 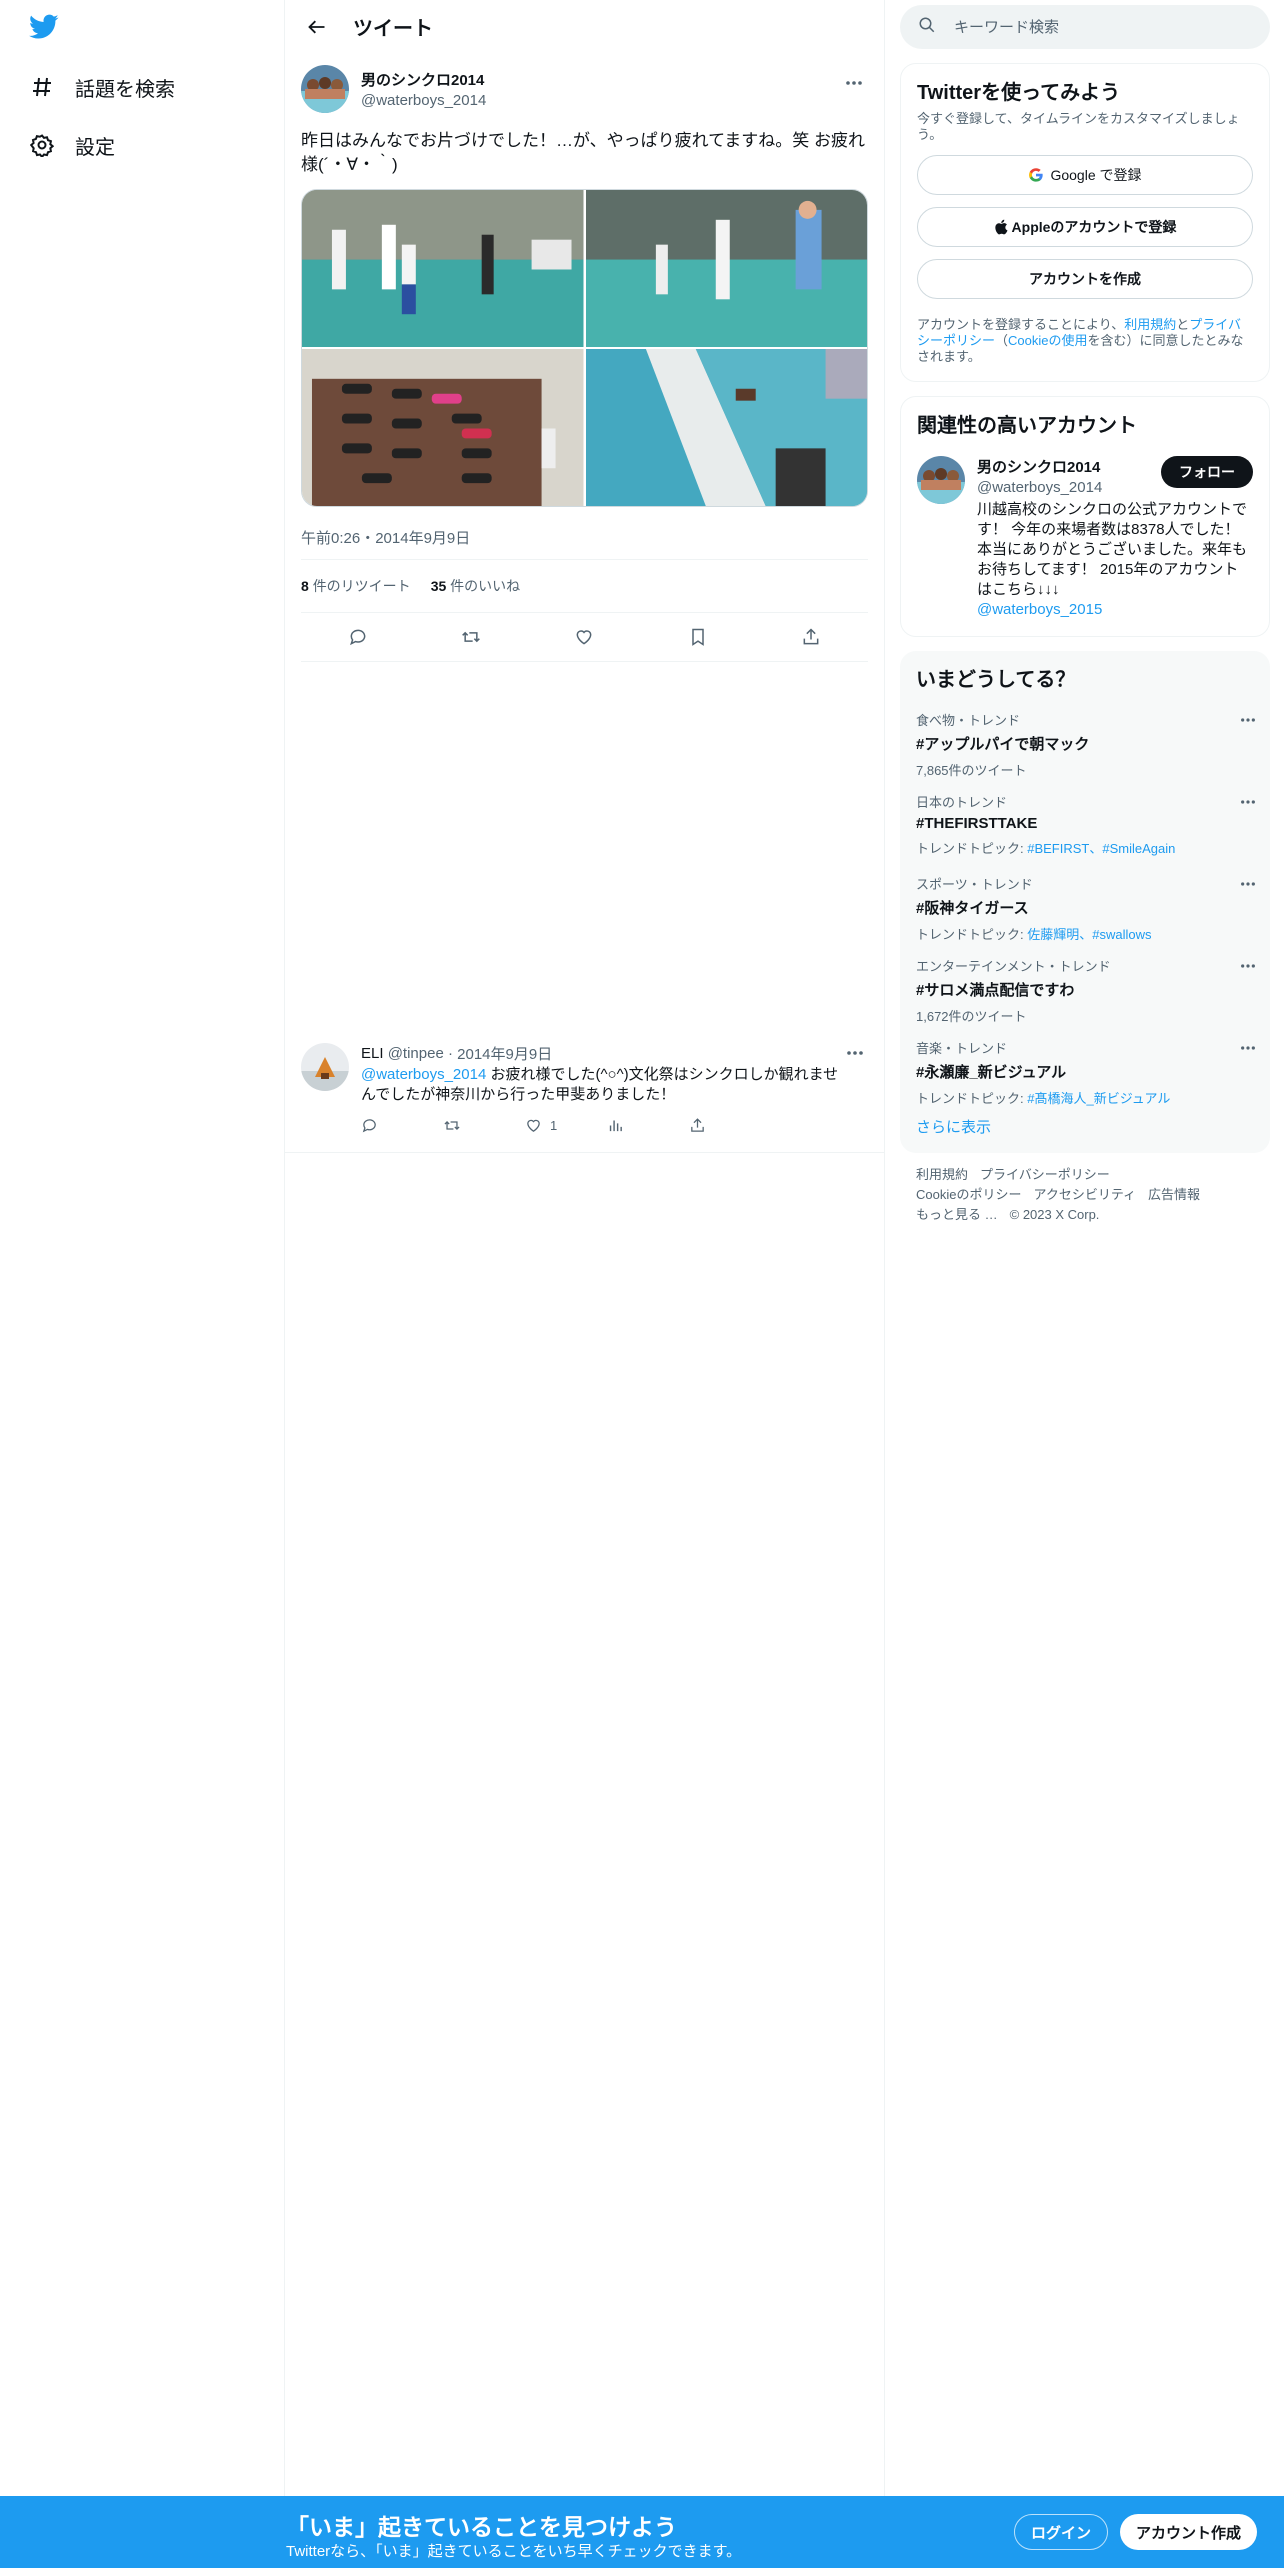 I want to click on related-name: 男のシンクロ2014, so click(x=1039, y=467).